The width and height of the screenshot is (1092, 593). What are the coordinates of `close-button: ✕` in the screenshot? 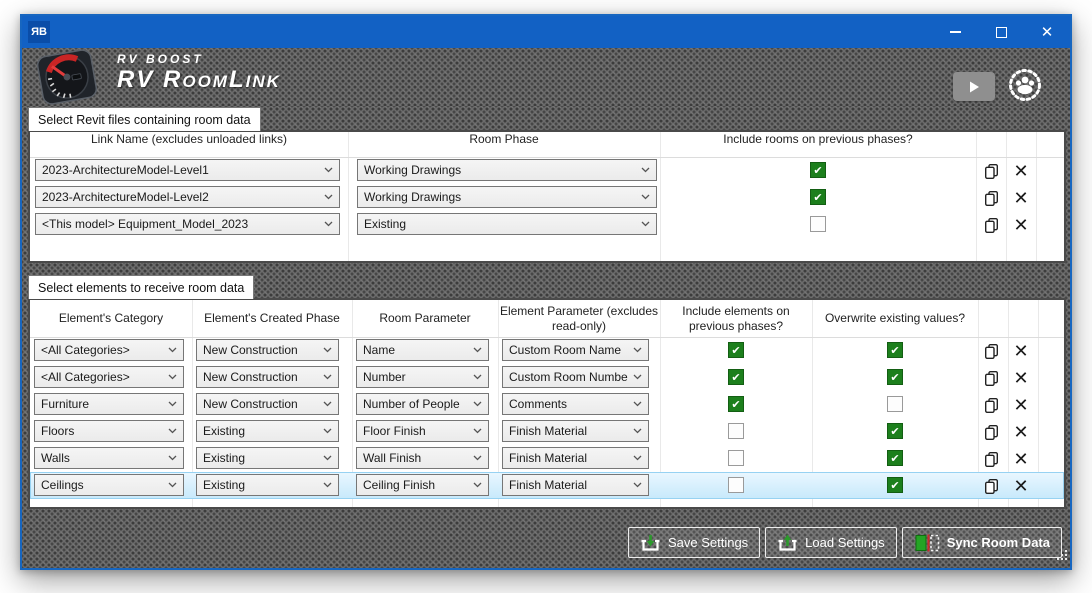 It's located at (1047, 32).